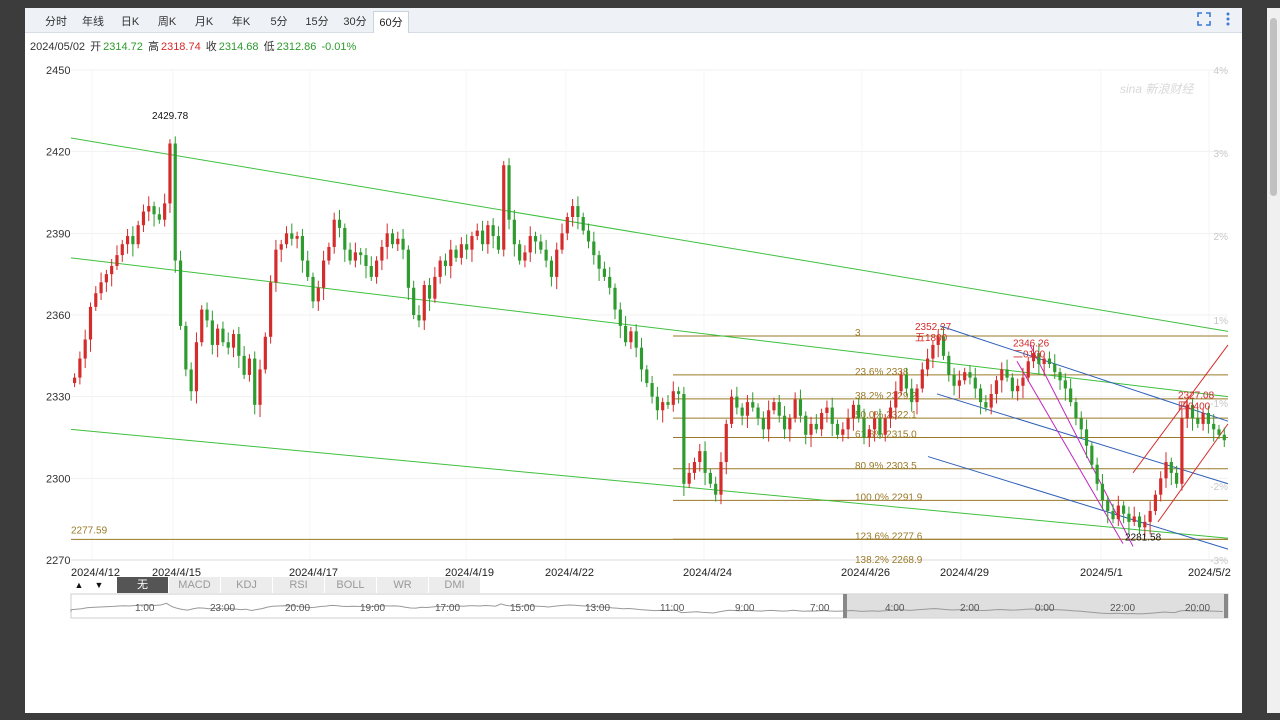 This screenshot has width=1280, height=720. Describe the element at coordinates (247, 585) in the screenshot. I see `indicator-kdj: KDJ` at that location.